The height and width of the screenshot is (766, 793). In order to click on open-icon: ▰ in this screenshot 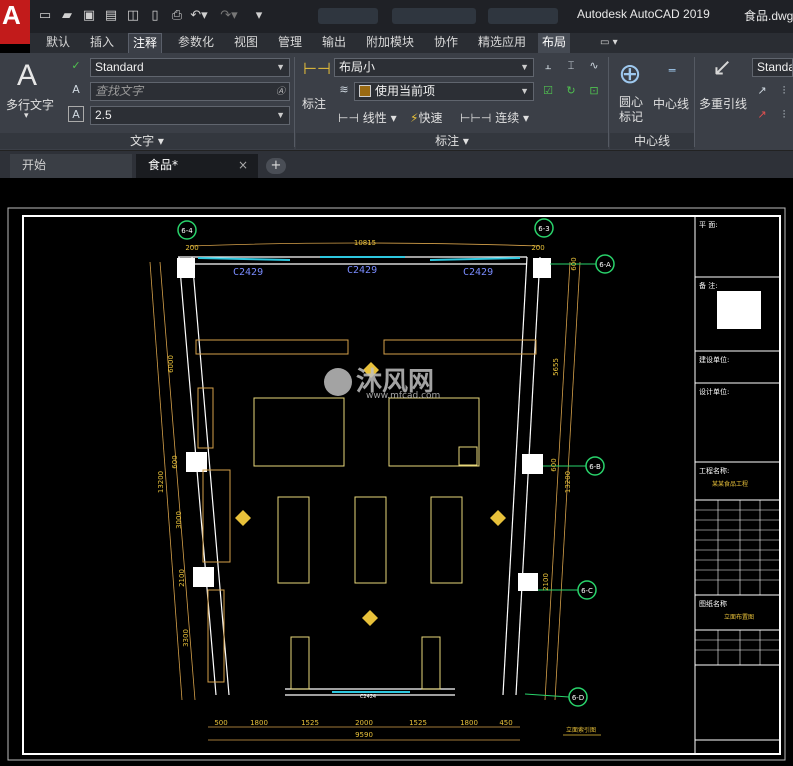, I will do `click(67, 16)`.